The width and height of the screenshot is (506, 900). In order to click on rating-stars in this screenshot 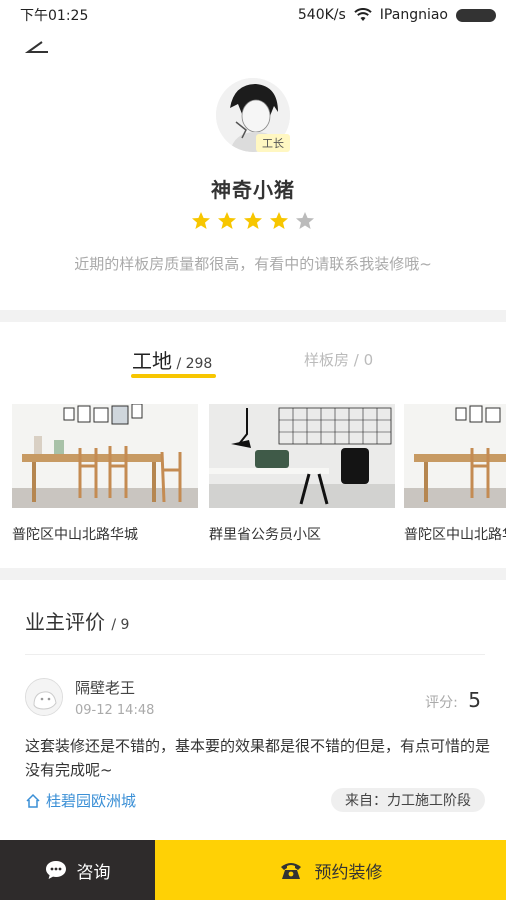, I will do `click(253, 221)`.